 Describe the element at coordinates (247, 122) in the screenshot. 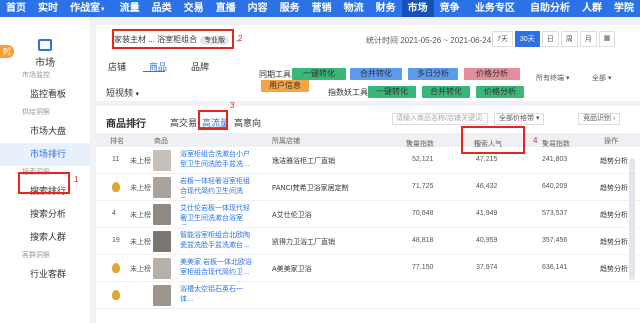

I see `subtab-high-intent: 高意向` at that location.